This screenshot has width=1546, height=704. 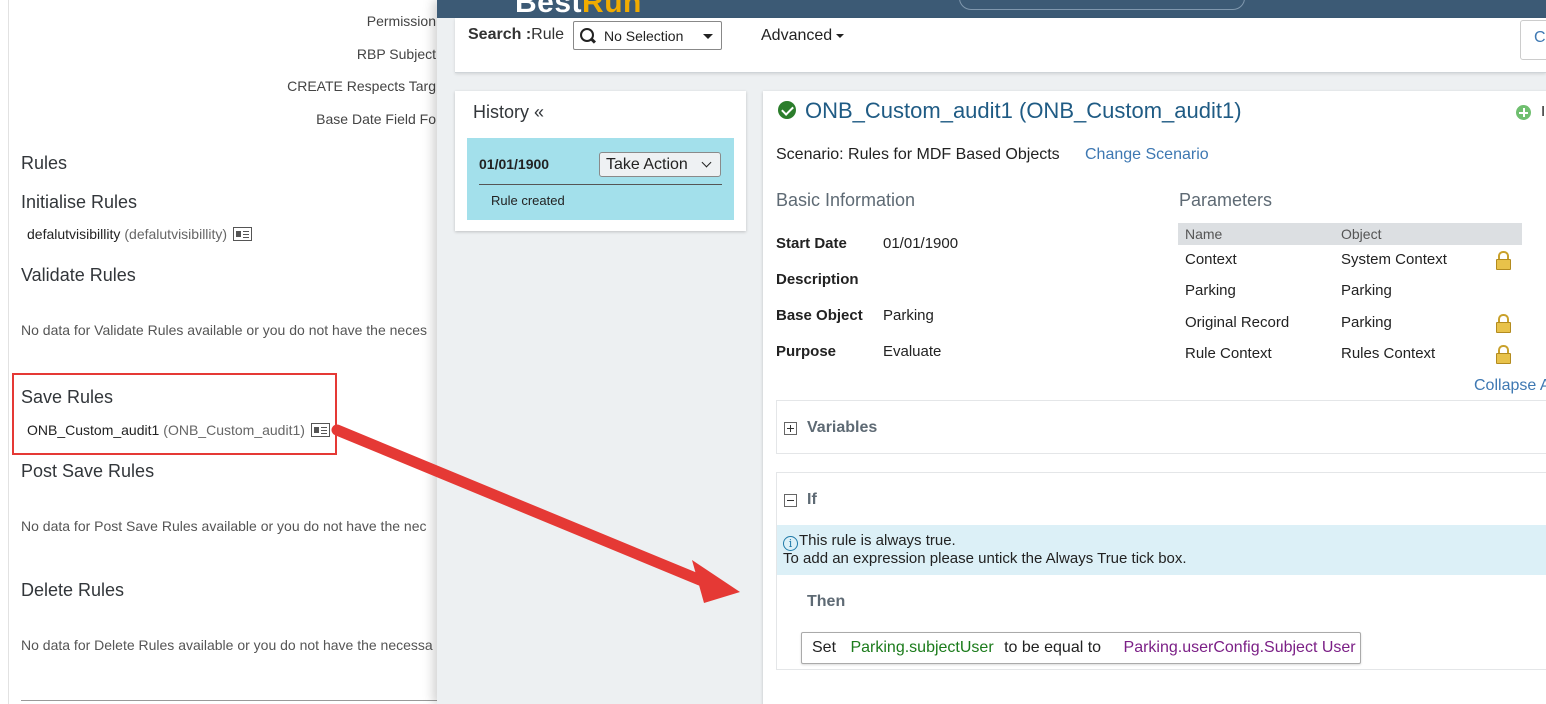 I want to click on scenario-text: Scenario: Rules for MDF Based Objects, so click(x=918, y=154).